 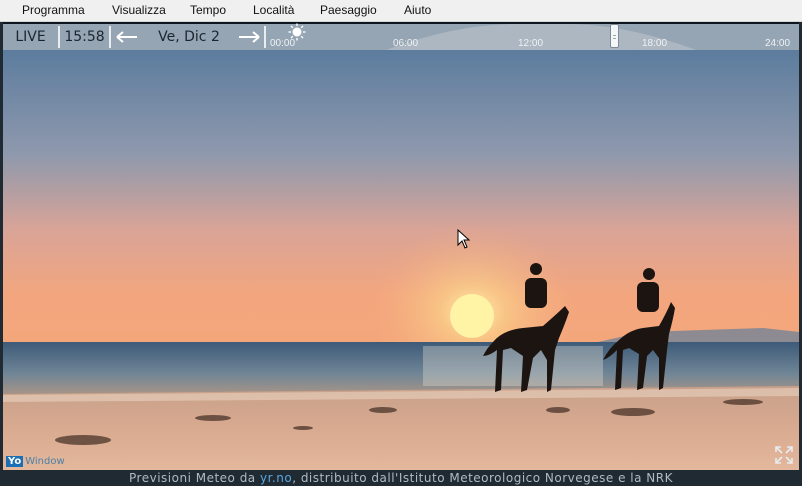 What do you see at coordinates (194, 478) in the screenshot?
I see `footer-prefix: Previsioni Meteo da` at bounding box center [194, 478].